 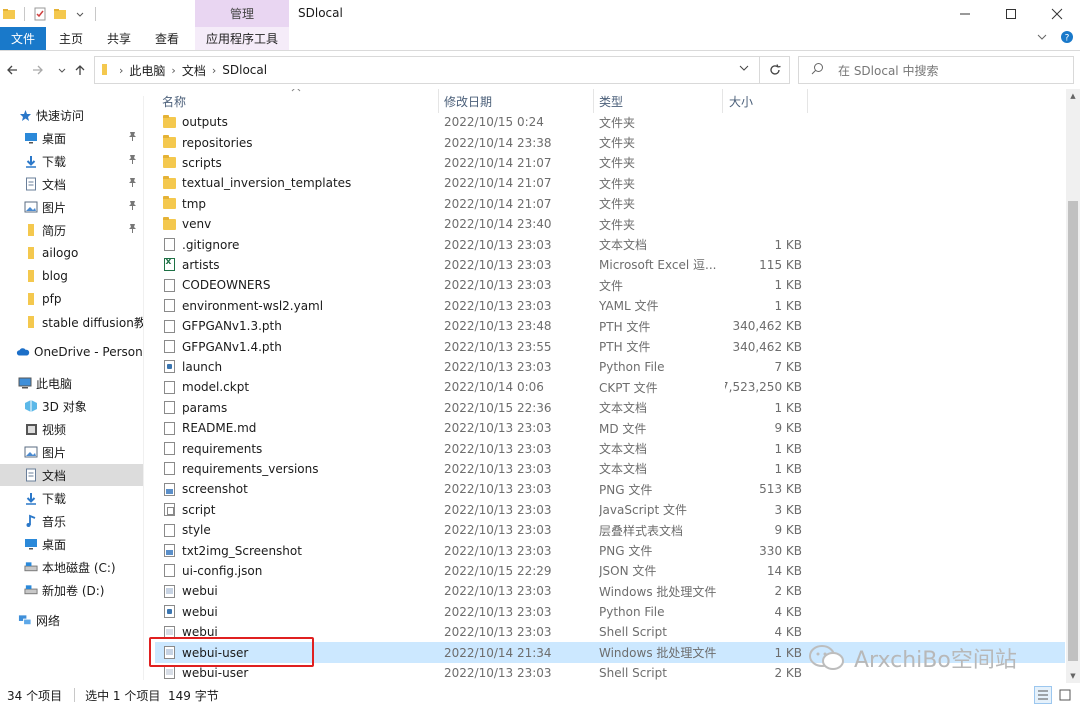 What do you see at coordinates (71, 299) in the screenshot?
I see `sidebar-item: pfp` at bounding box center [71, 299].